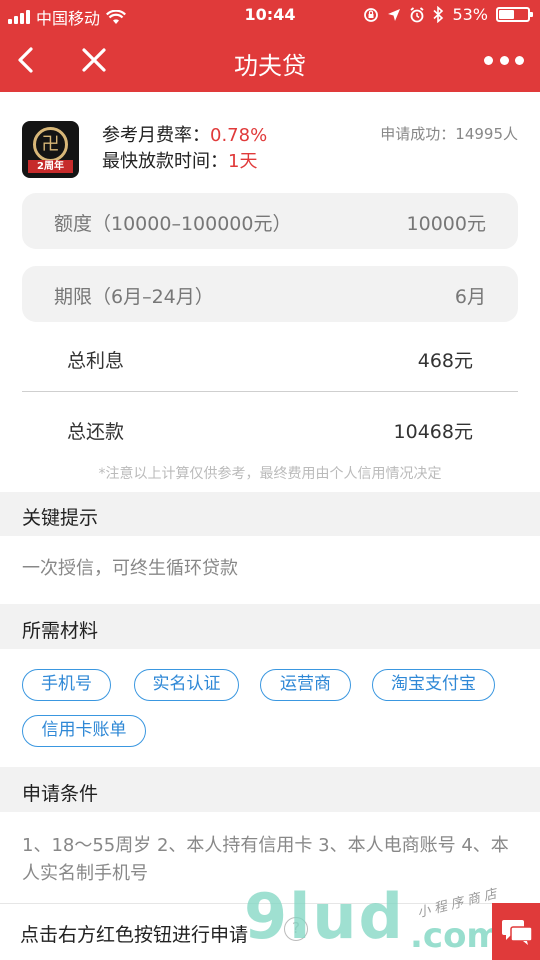 Image resolution: width=540 pixels, height=960 pixels. I want to click on chat-icon, so click(517, 932).